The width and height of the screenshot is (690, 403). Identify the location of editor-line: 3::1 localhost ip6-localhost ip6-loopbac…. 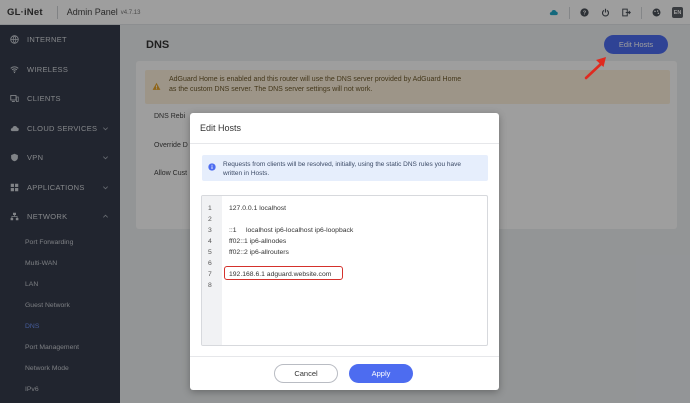
(344, 230).